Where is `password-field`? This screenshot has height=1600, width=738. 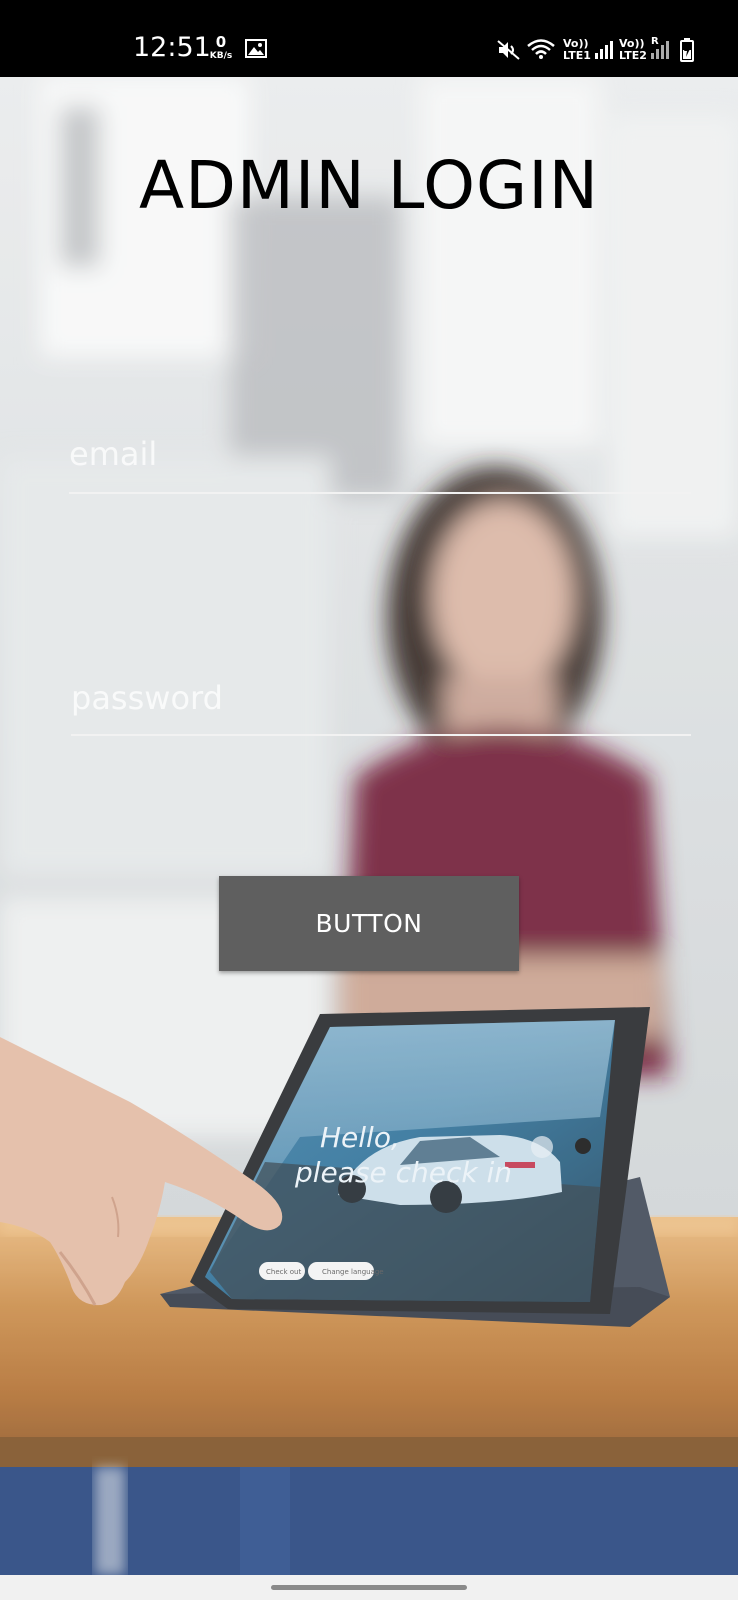 password-field is located at coordinates (381, 705).